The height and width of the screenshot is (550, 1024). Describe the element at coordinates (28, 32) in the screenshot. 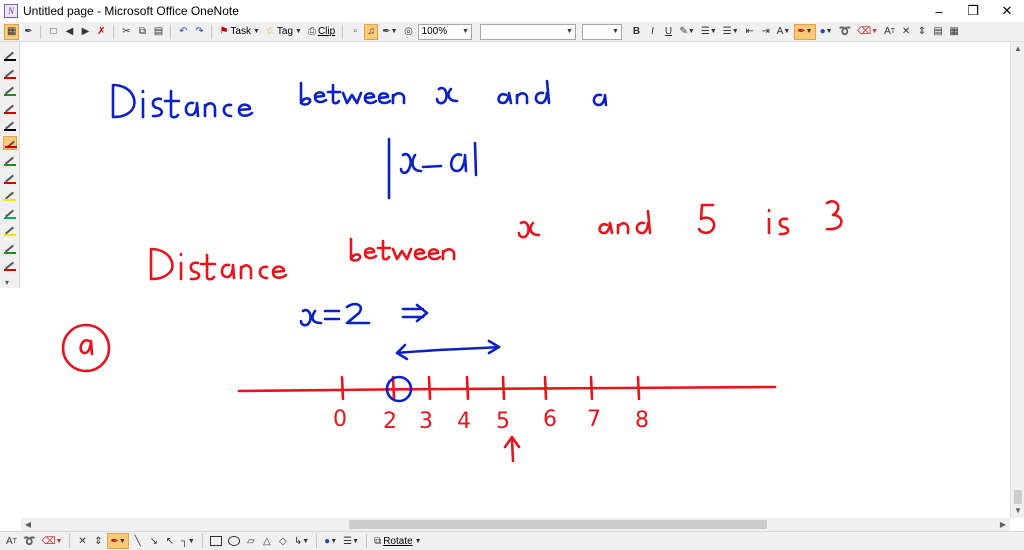

I see `pen-tool-icon: ✒` at that location.